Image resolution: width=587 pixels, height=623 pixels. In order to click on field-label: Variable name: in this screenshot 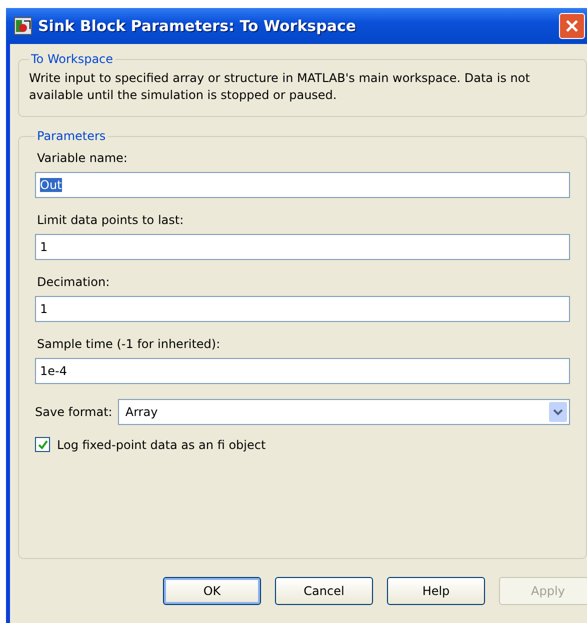, I will do `click(82, 158)`.